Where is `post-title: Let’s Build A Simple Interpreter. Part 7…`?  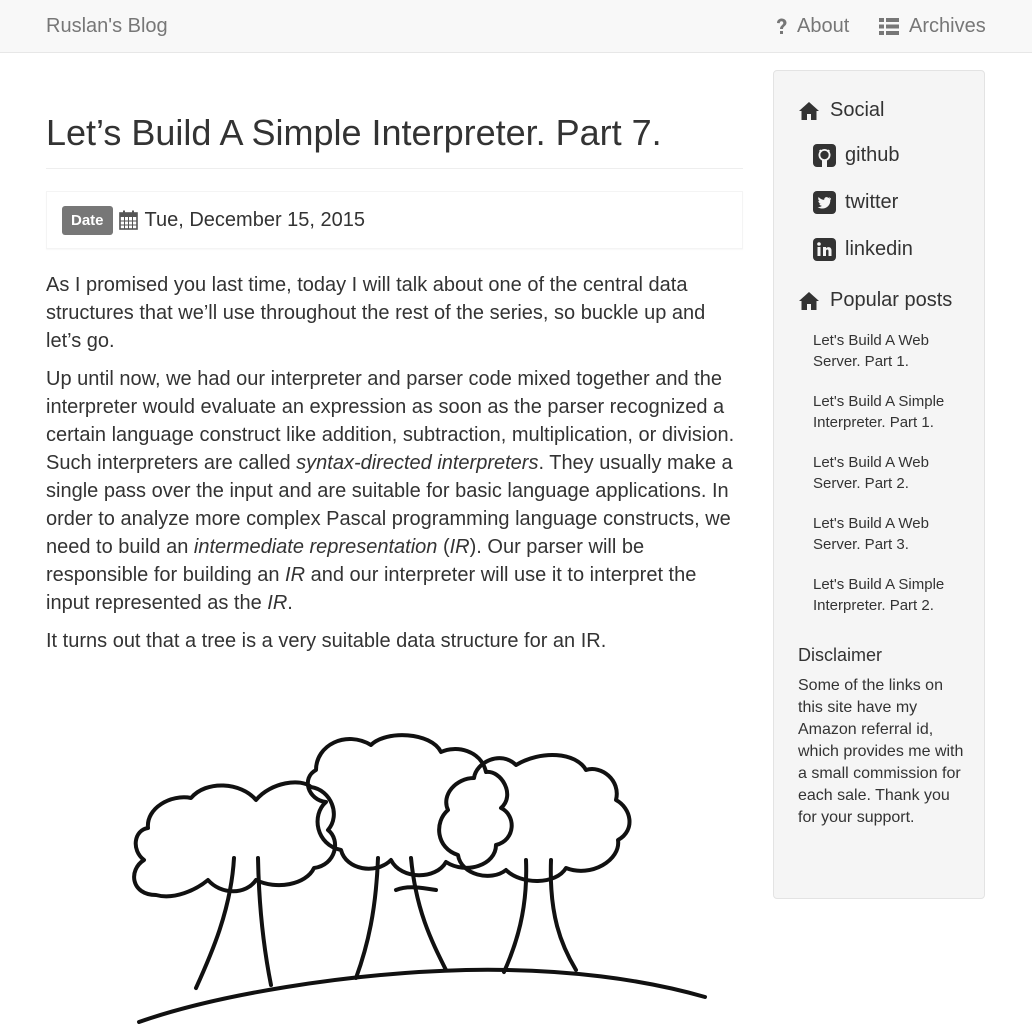
post-title: Let’s Build A Simple Interpreter. Part 7… is located at coordinates (394, 140).